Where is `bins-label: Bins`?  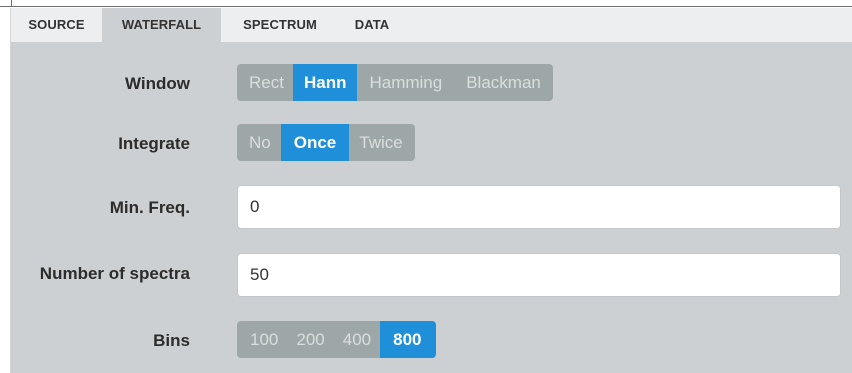
bins-label: Bins is located at coordinates (171, 340).